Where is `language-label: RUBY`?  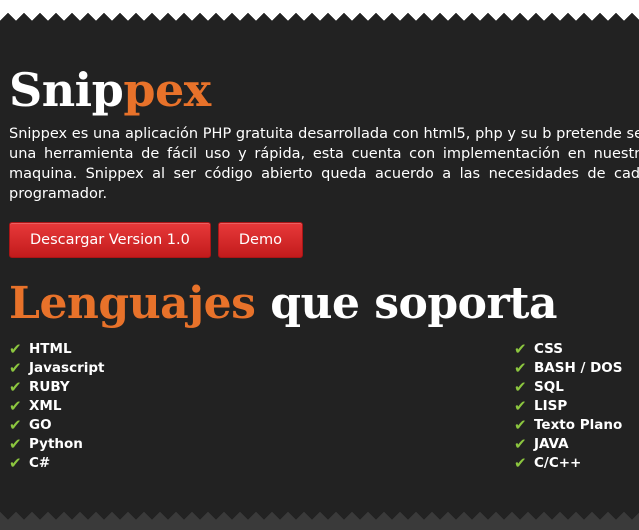
language-label: RUBY is located at coordinates (49, 387).